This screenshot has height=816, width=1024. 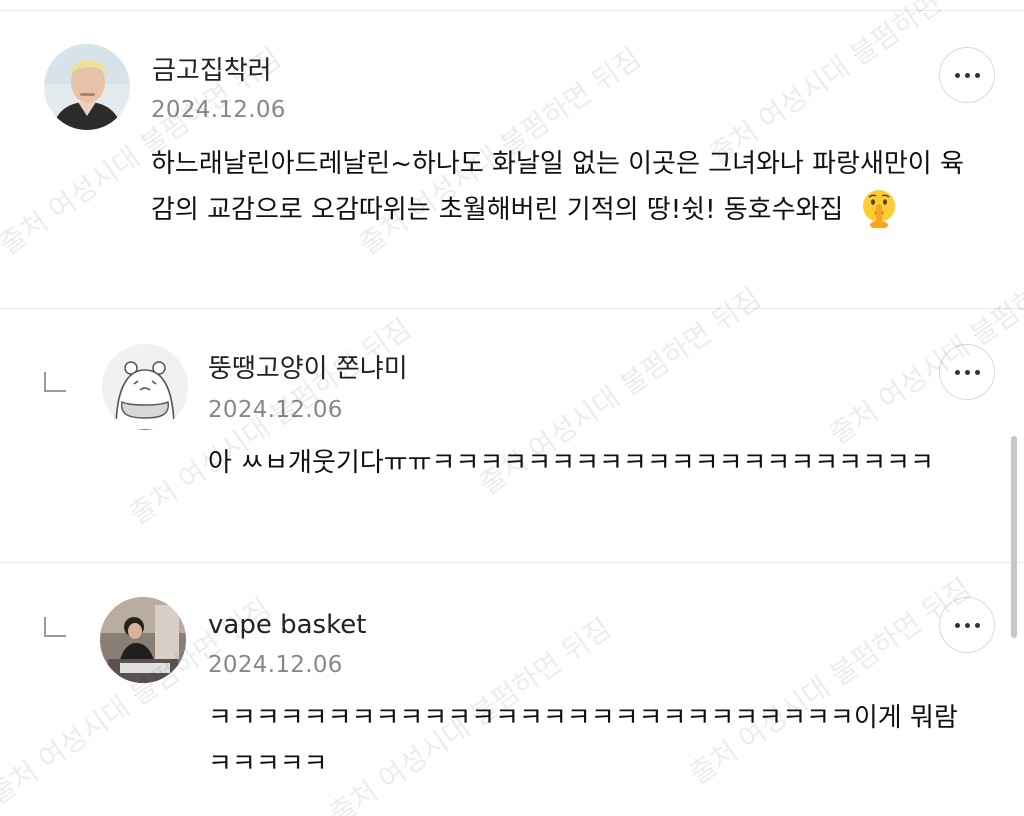 What do you see at coordinates (512, 308) in the screenshot?
I see `comment-divider` at bounding box center [512, 308].